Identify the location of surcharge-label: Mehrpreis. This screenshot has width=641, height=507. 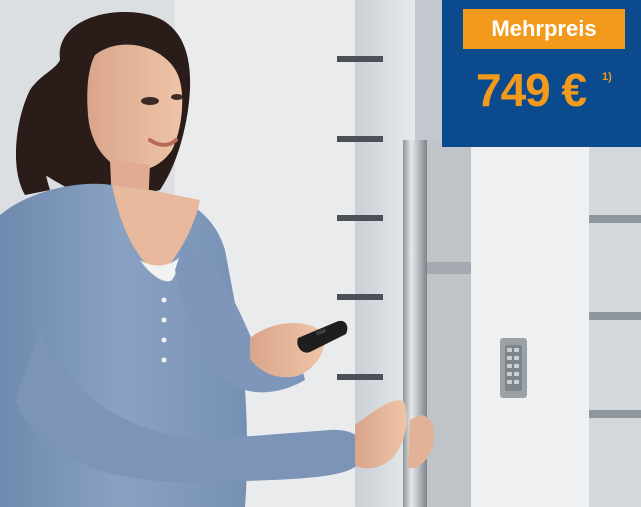
(544, 29).